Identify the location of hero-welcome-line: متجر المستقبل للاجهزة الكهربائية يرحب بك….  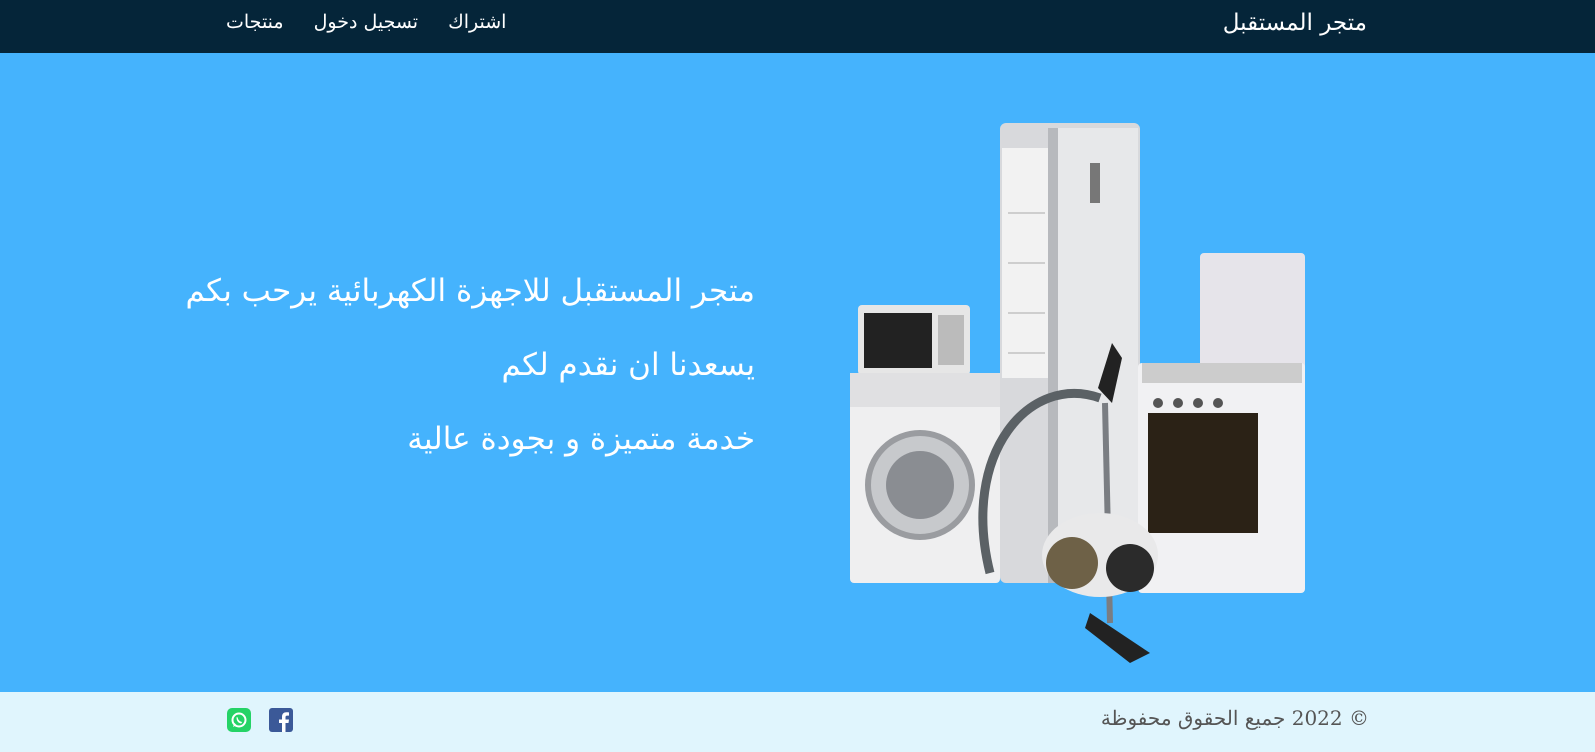
(470, 291).